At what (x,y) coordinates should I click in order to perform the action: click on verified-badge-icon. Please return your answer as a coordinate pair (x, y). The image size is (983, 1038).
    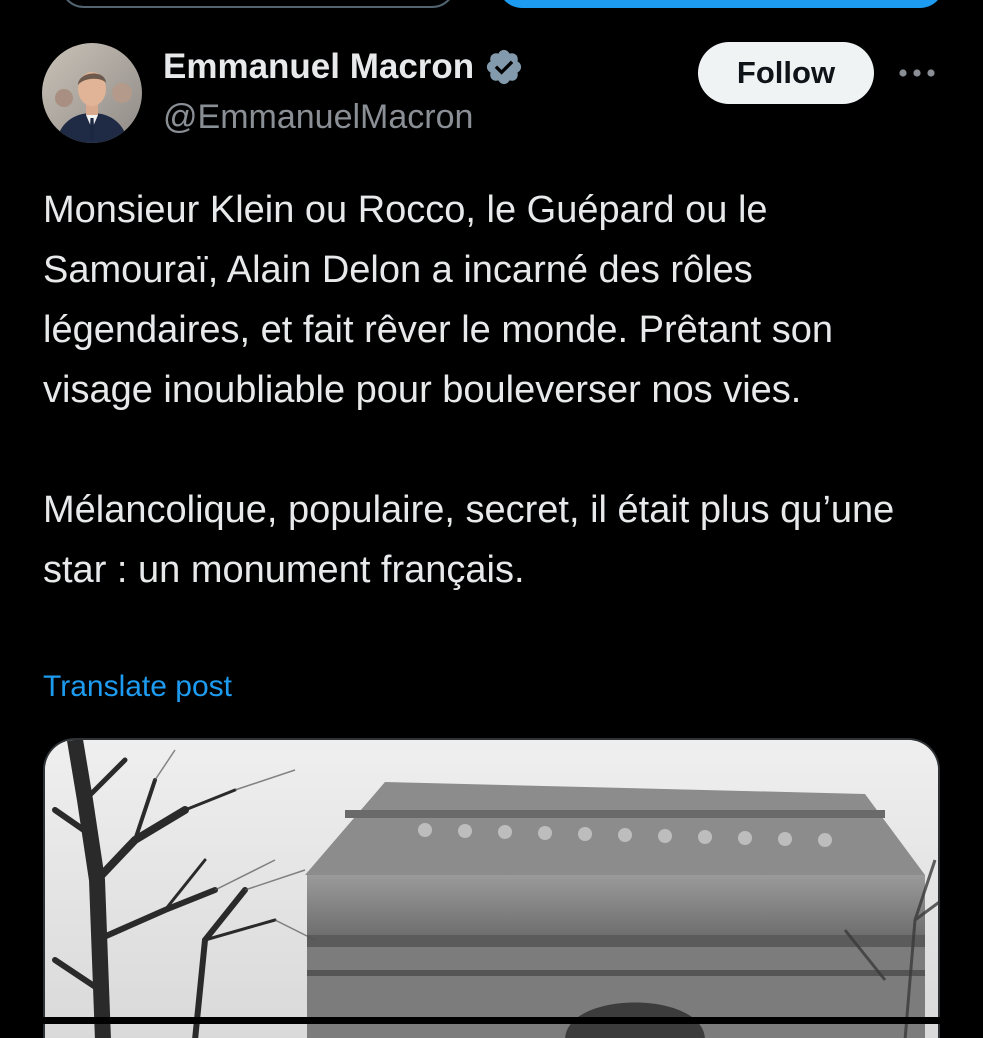
    Looking at the image, I should click on (504, 67).